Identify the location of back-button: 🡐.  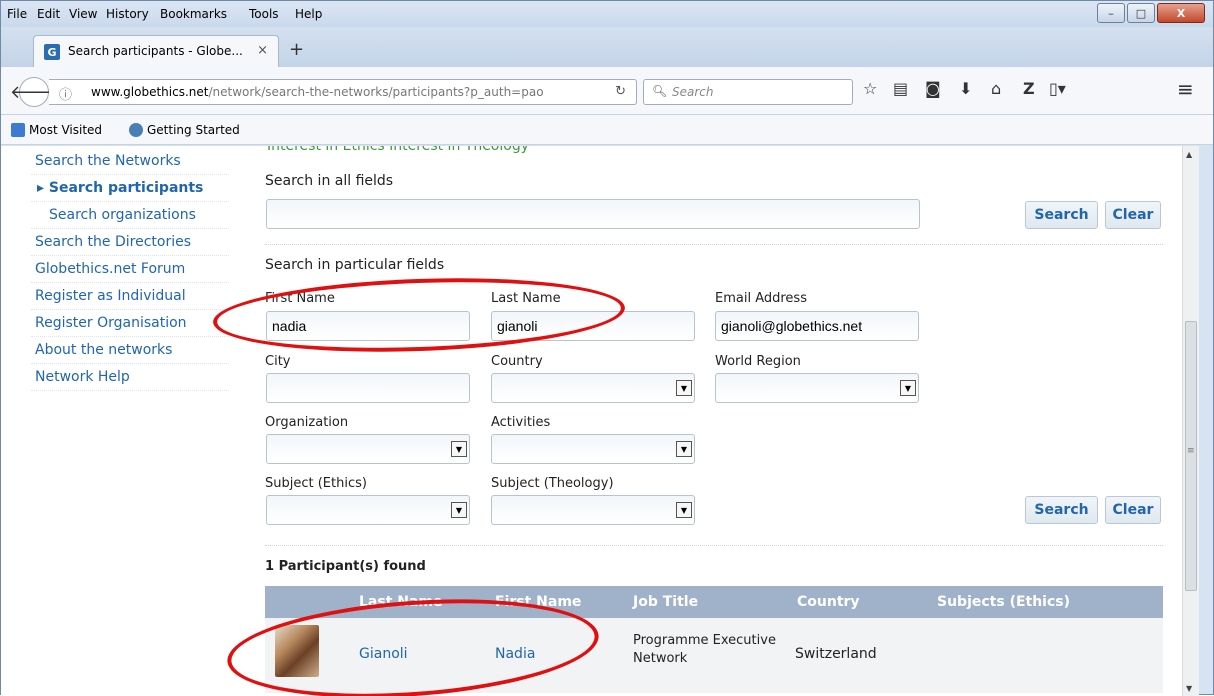
(34, 92).